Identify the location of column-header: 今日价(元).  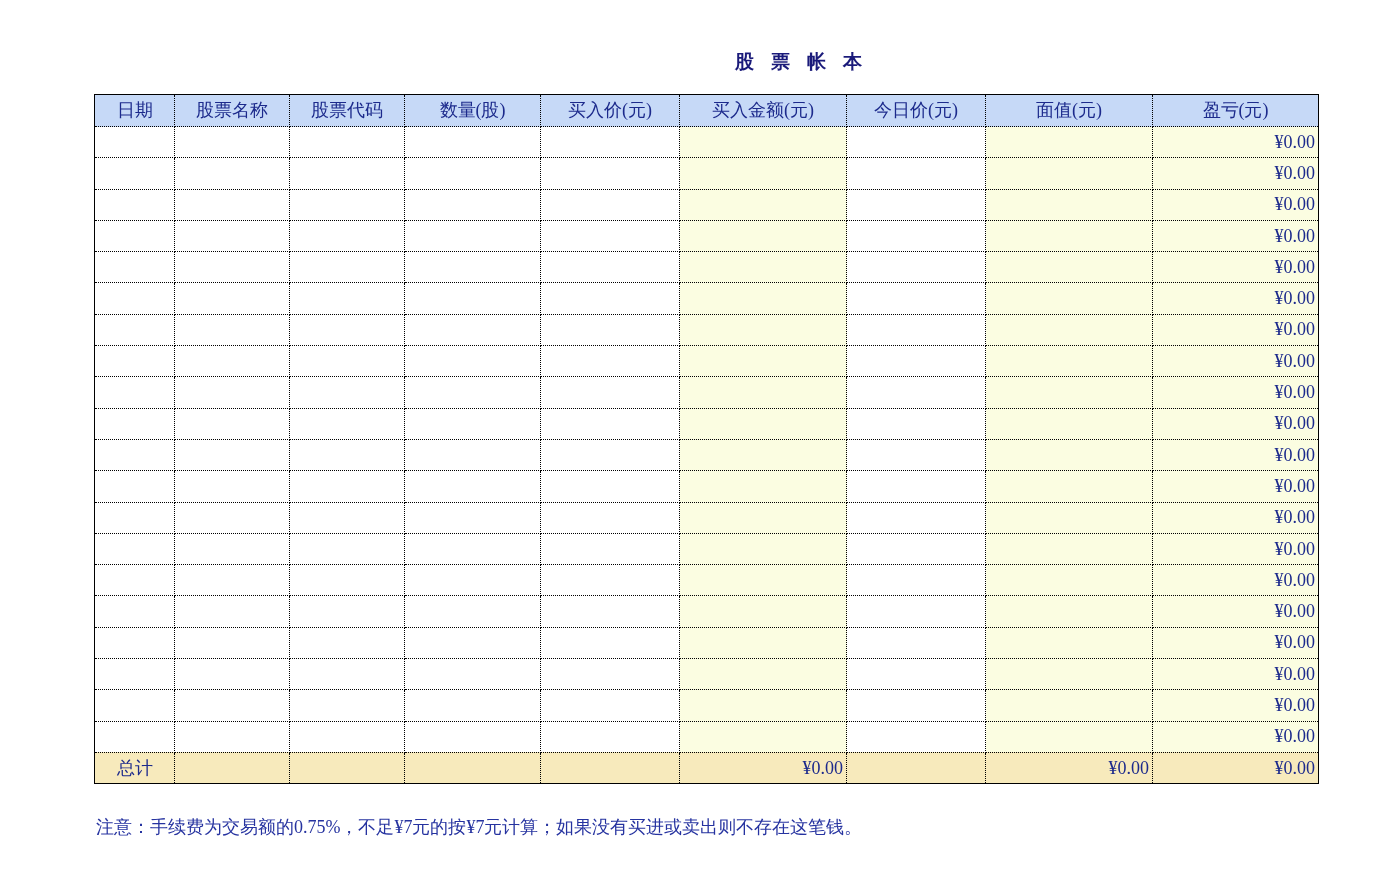
(916, 110).